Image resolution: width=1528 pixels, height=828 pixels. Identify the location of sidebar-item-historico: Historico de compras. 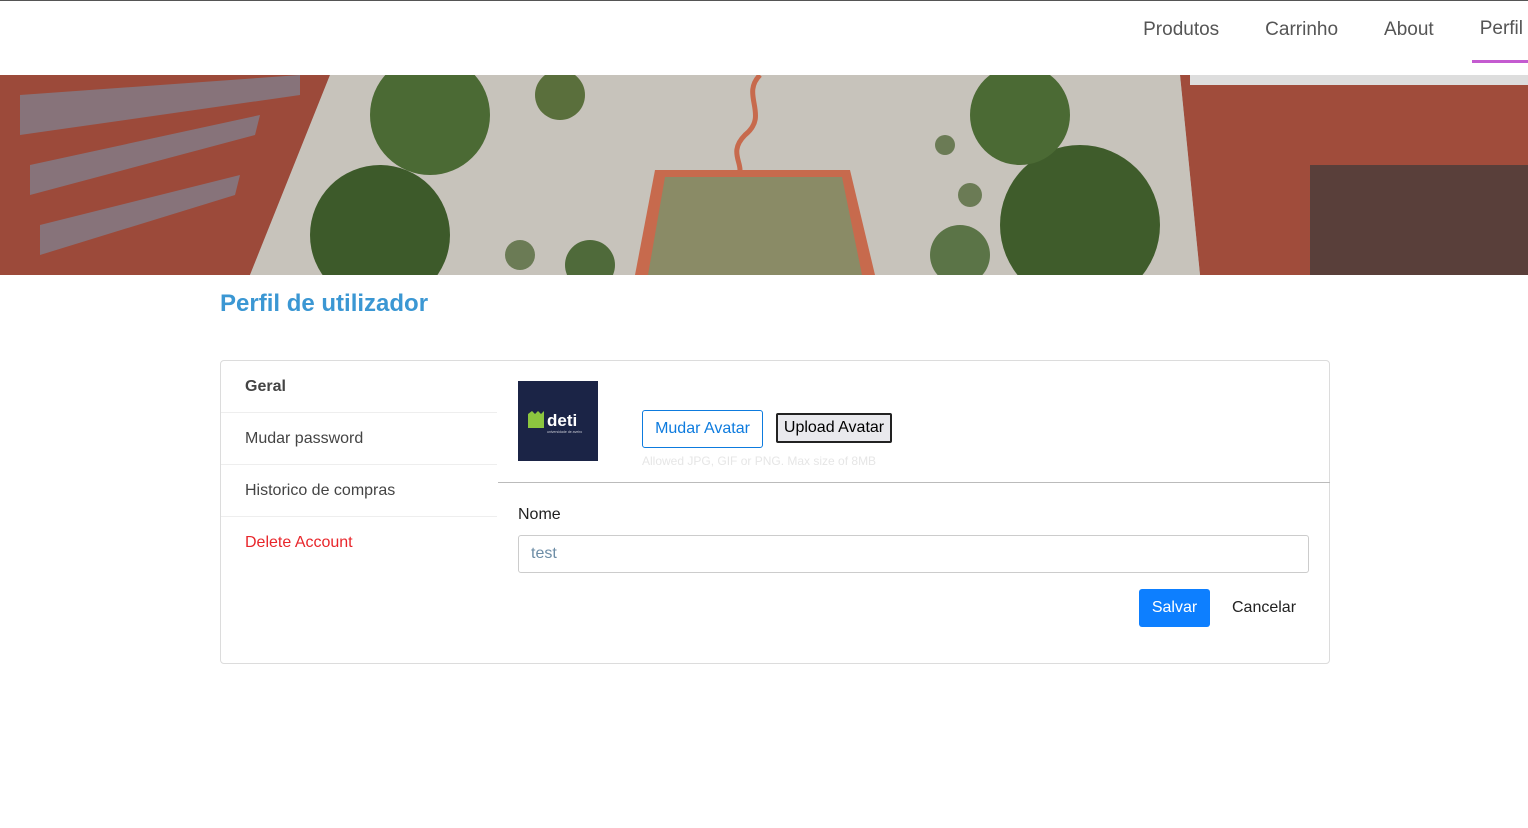
(359, 491).